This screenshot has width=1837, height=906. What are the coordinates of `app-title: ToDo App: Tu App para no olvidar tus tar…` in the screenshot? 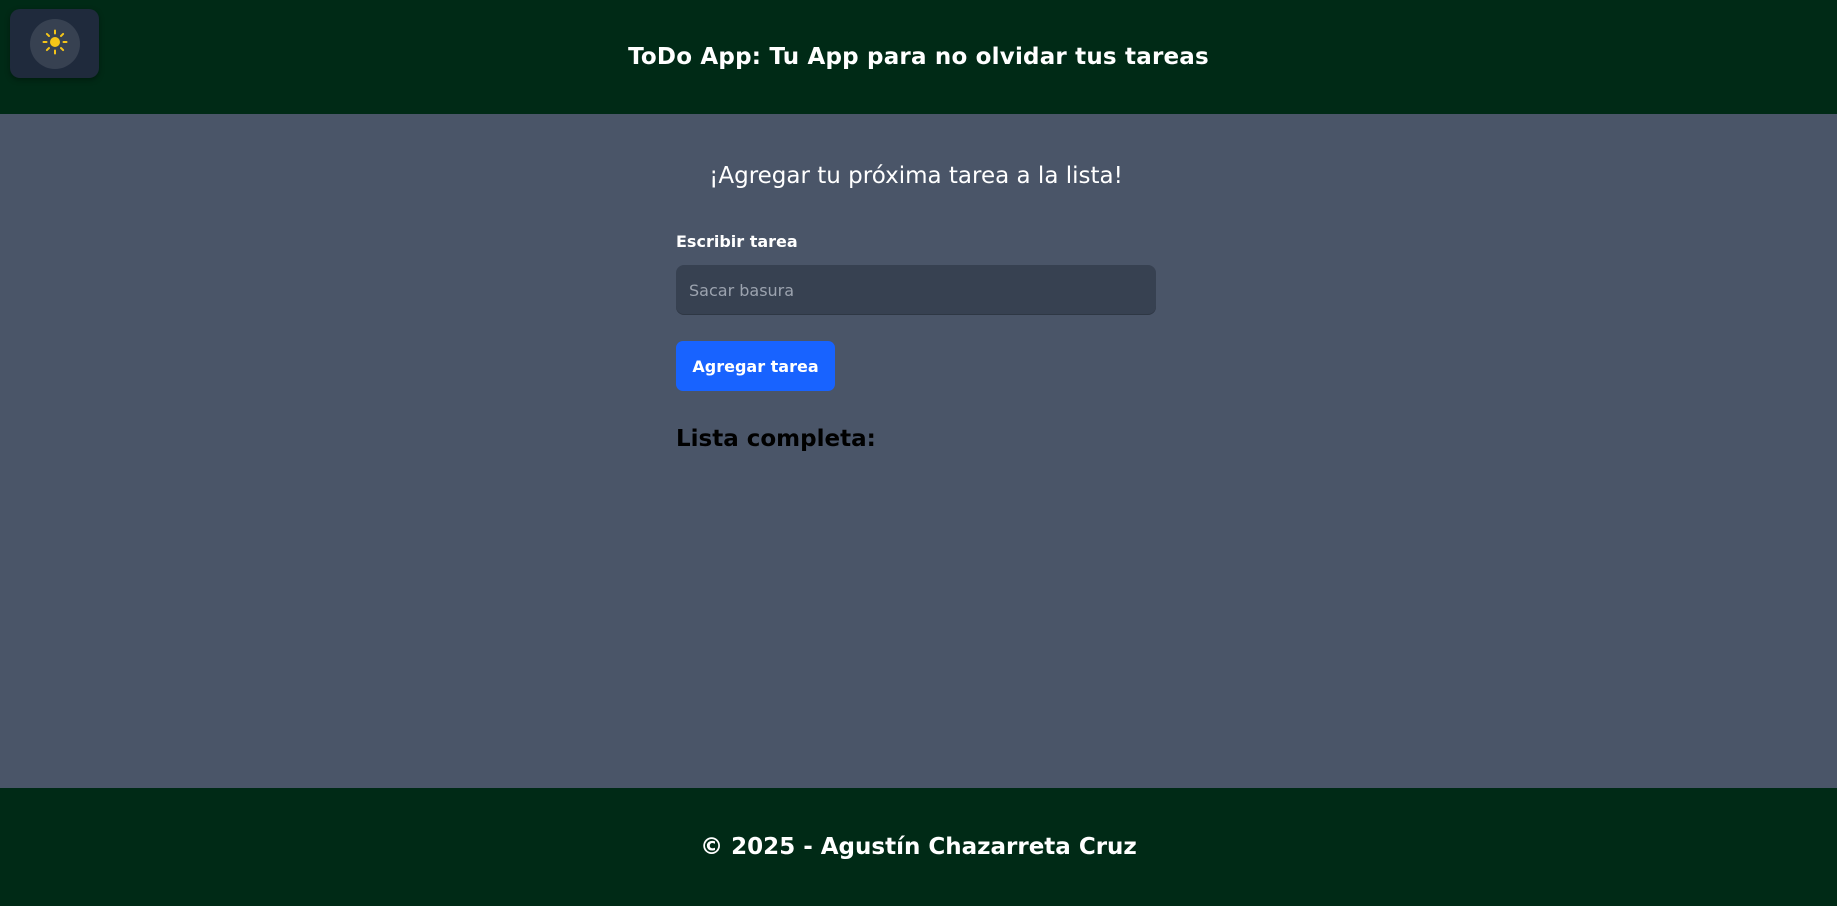 It's located at (918, 57).